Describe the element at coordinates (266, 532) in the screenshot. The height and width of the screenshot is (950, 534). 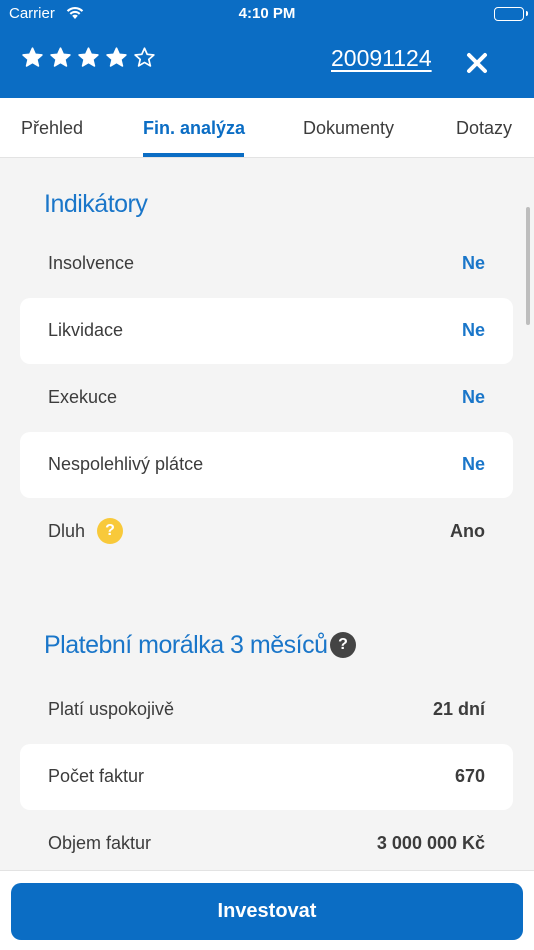
I see `indicator-row-dluh: Dluh ? Ano` at that location.